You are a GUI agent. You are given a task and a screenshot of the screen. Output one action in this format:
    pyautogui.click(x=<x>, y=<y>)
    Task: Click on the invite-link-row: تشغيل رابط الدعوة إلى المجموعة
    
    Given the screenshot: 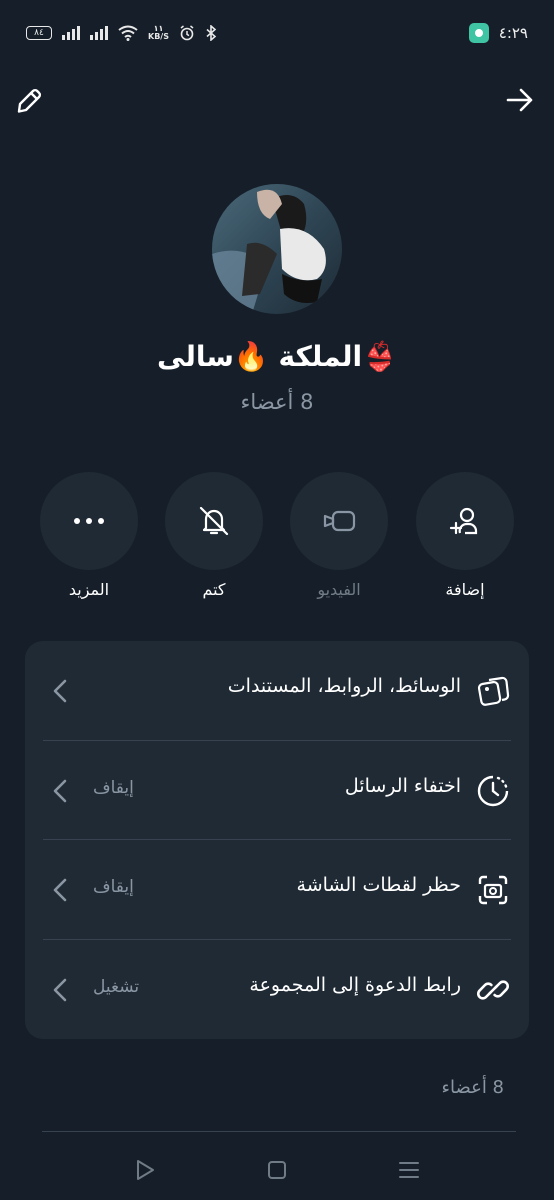 What is the action you would take?
    pyautogui.click(x=277, y=990)
    